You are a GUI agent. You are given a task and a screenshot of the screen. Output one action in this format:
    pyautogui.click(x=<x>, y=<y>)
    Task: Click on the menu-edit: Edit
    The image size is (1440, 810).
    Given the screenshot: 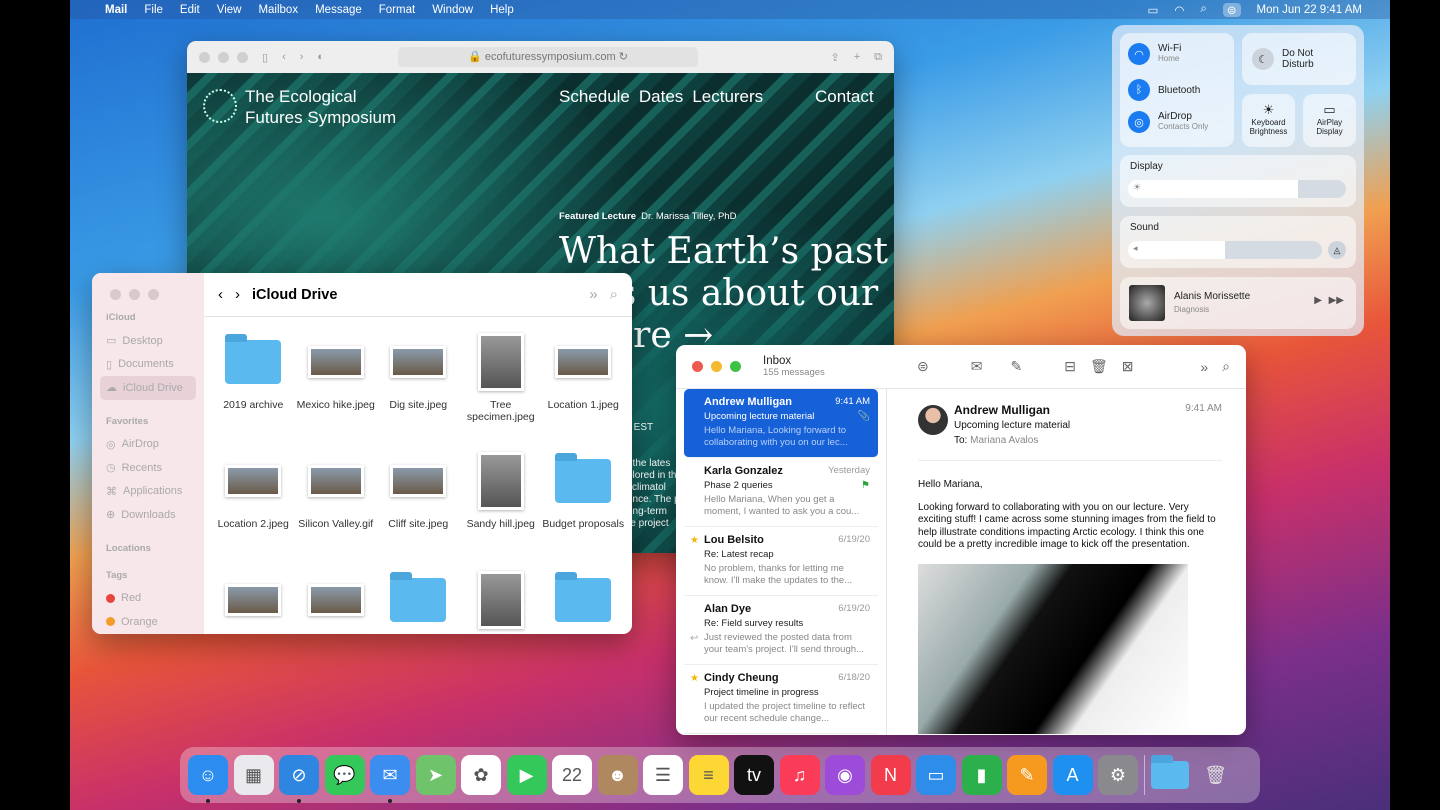 What is the action you would take?
    pyautogui.click(x=190, y=10)
    